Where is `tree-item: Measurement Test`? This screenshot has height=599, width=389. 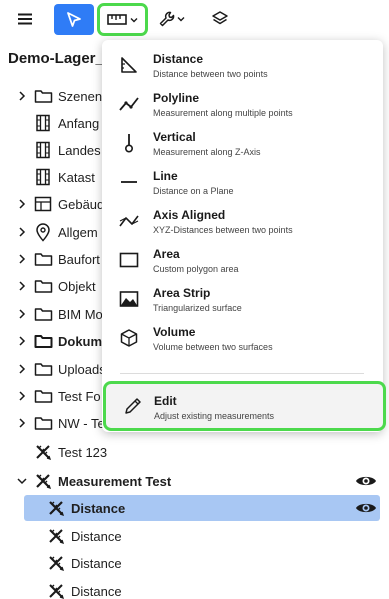
tree-item: Measurement Test is located at coordinates (194, 481).